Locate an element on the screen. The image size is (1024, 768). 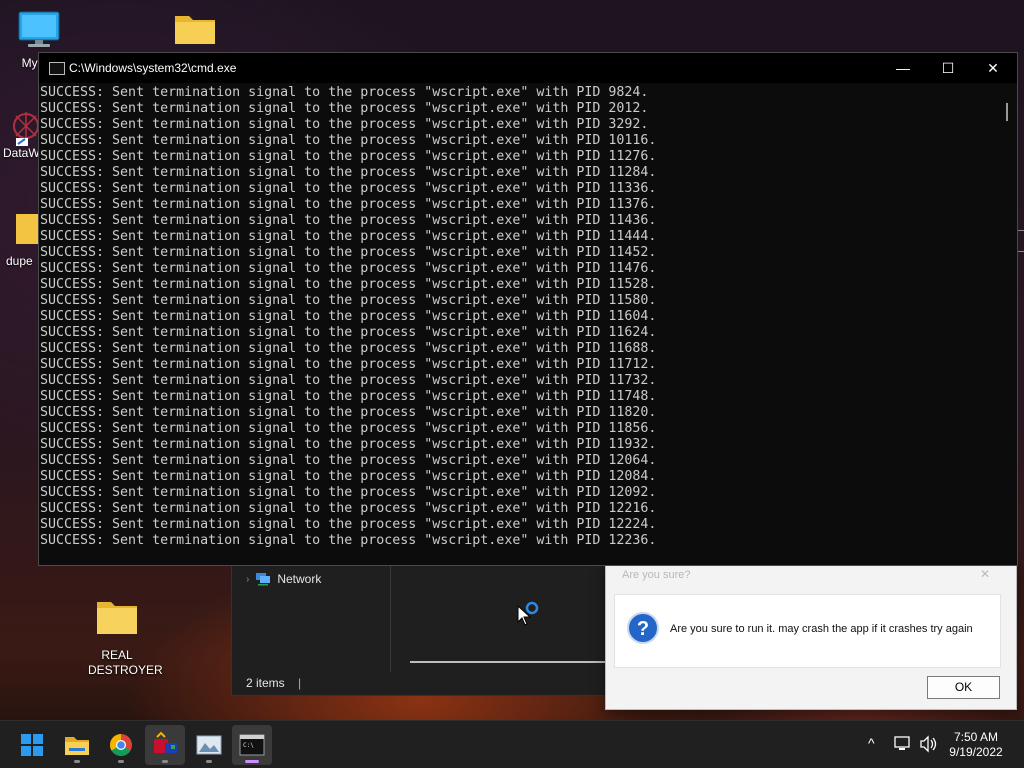
tray-overflow-chevron: ^ is located at coordinates (871, 743).